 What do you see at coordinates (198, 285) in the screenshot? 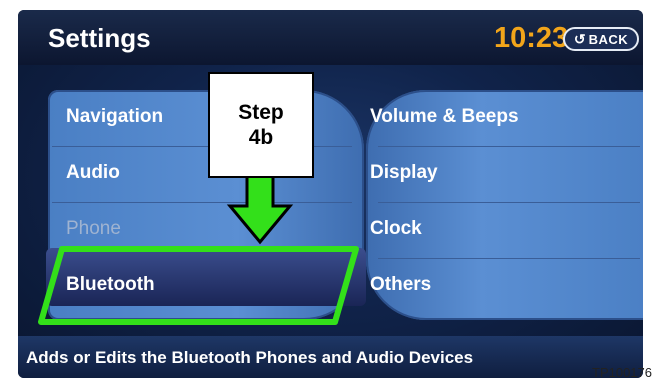
I see `highlight-outline` at bounding box center [198, 285].